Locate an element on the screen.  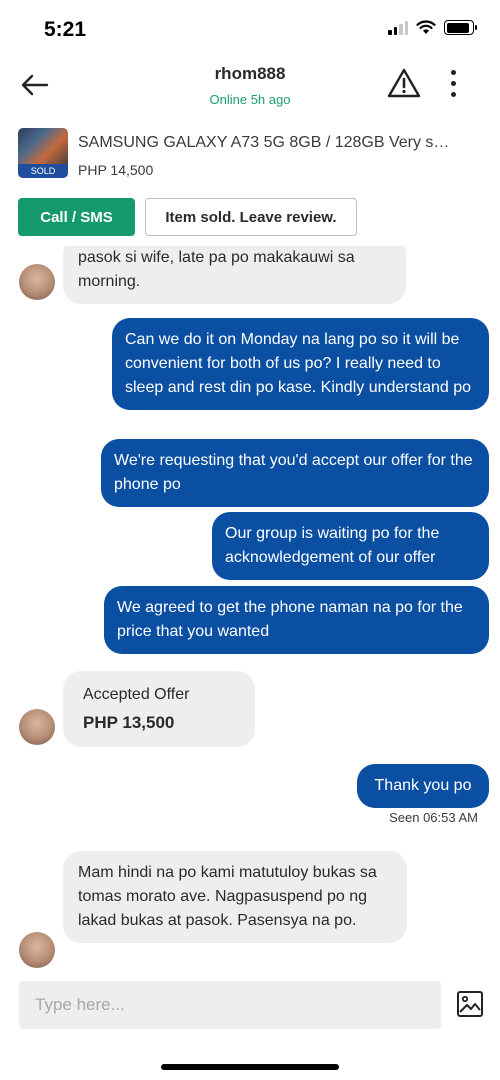
image-icon is located at coordinates (470, 1004).